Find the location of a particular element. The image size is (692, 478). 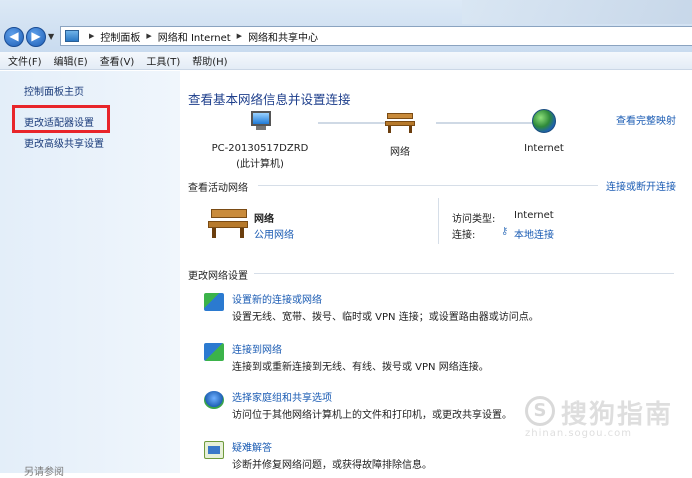

address-bar: ▶ 控制面板 ▶ 网络和 Internet ▶ 网络和共享中心 is located at coordinates (376, 36).